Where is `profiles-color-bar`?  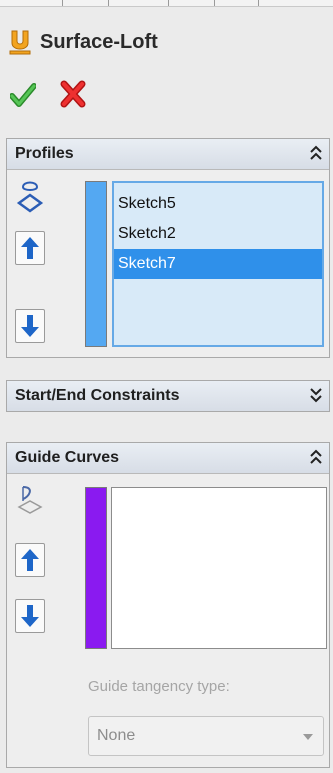 profiles-color-bar is located at coordinates (96, 264).